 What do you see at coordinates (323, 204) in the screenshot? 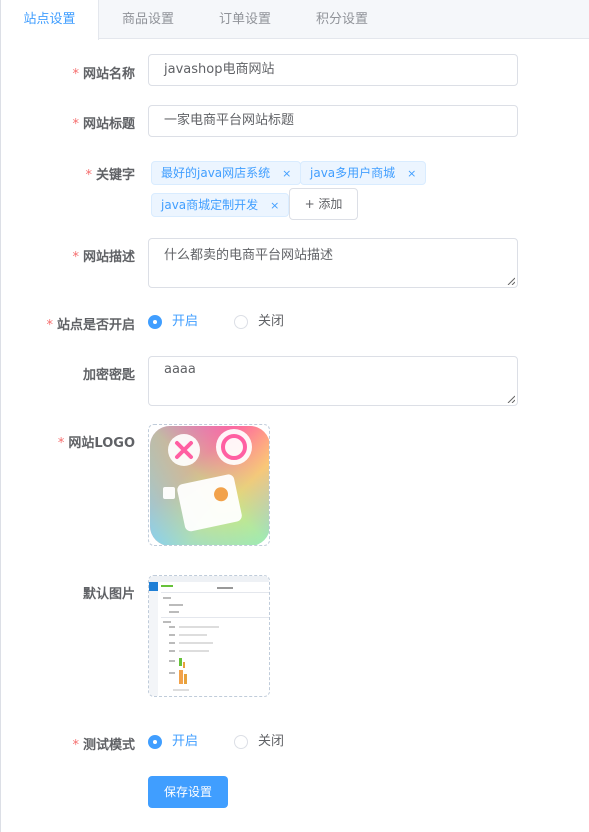
I see `add-keyword-button: + 添加` at bounding box center [323, 204].